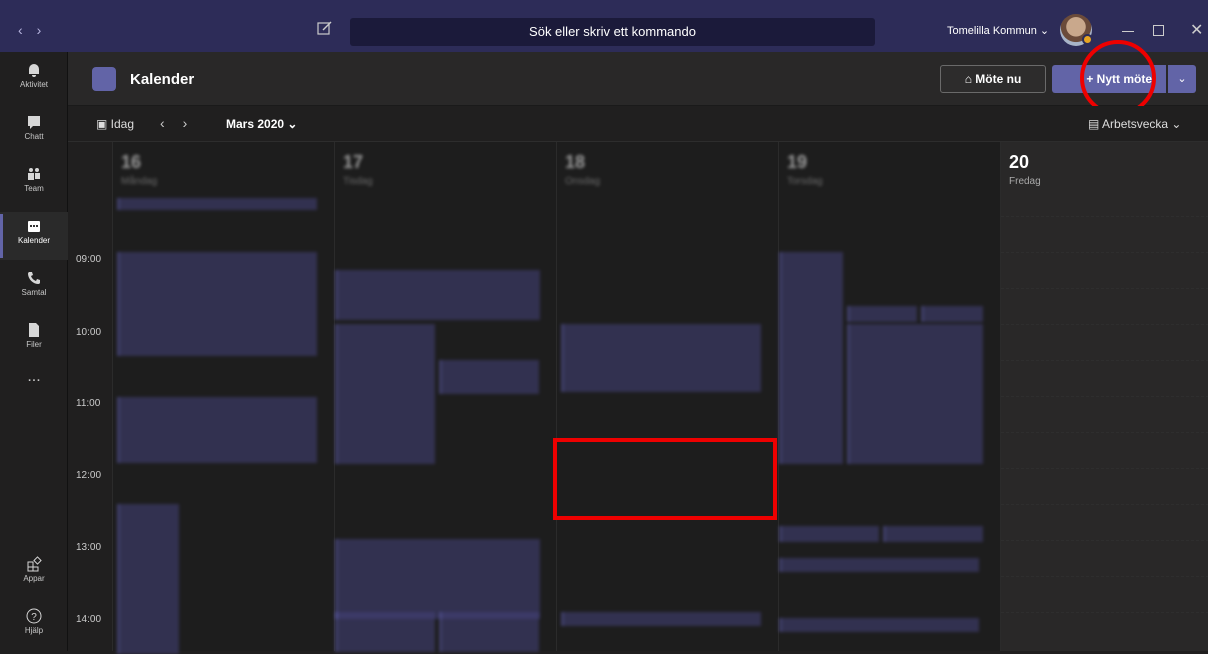  Describe the element at coordinates (34, 330) in the screenshot. I see `file-icon` at that location.